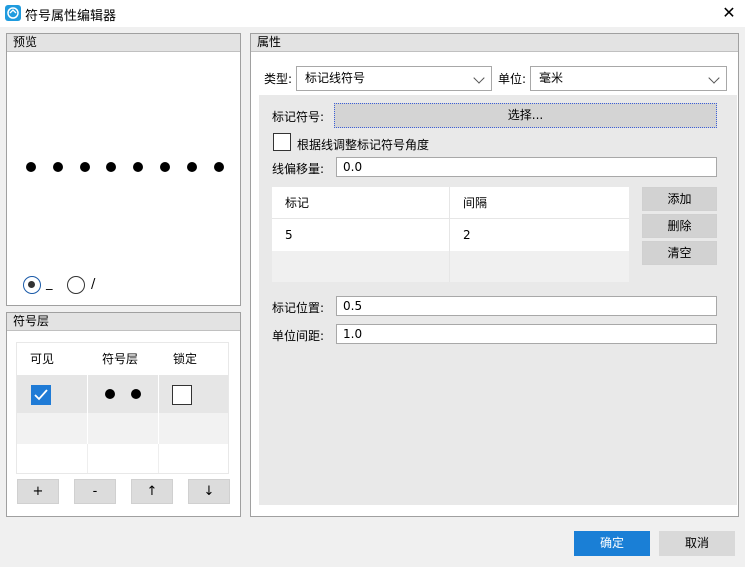  What do you see at coordinates (123, 43) in the screenshot?
I see `preview-header: 预览` at bounding box center [123, 43].